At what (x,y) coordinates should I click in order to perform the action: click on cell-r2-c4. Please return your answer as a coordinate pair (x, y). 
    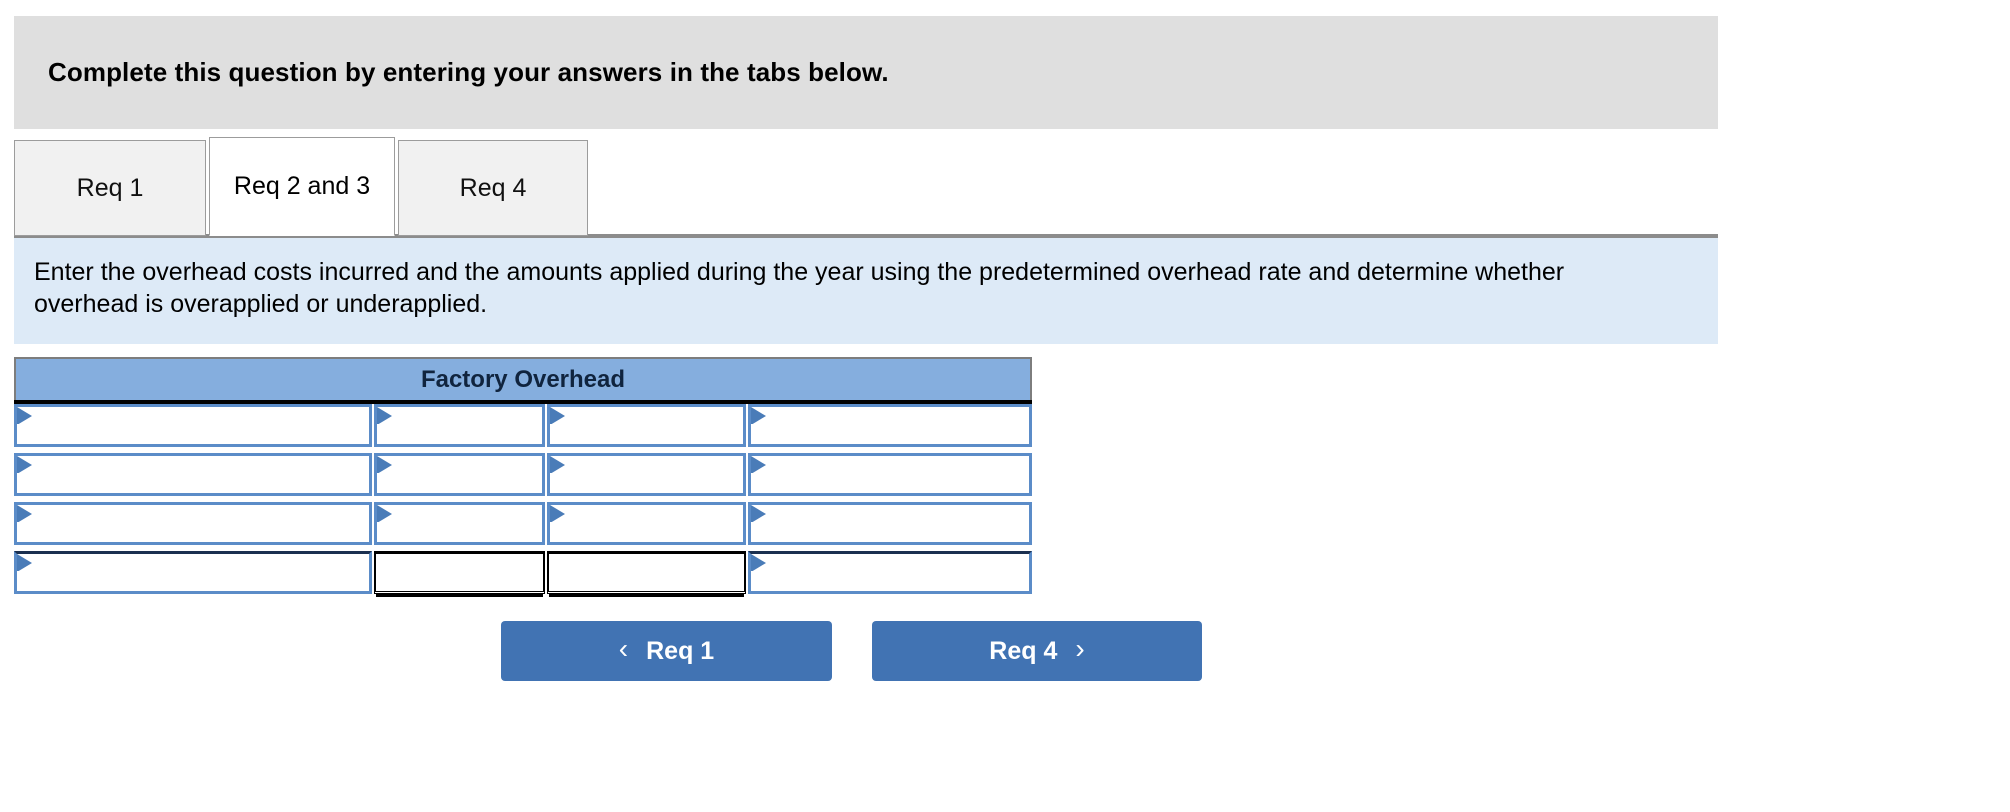
    Looking at the image, I should click on (889, 474).